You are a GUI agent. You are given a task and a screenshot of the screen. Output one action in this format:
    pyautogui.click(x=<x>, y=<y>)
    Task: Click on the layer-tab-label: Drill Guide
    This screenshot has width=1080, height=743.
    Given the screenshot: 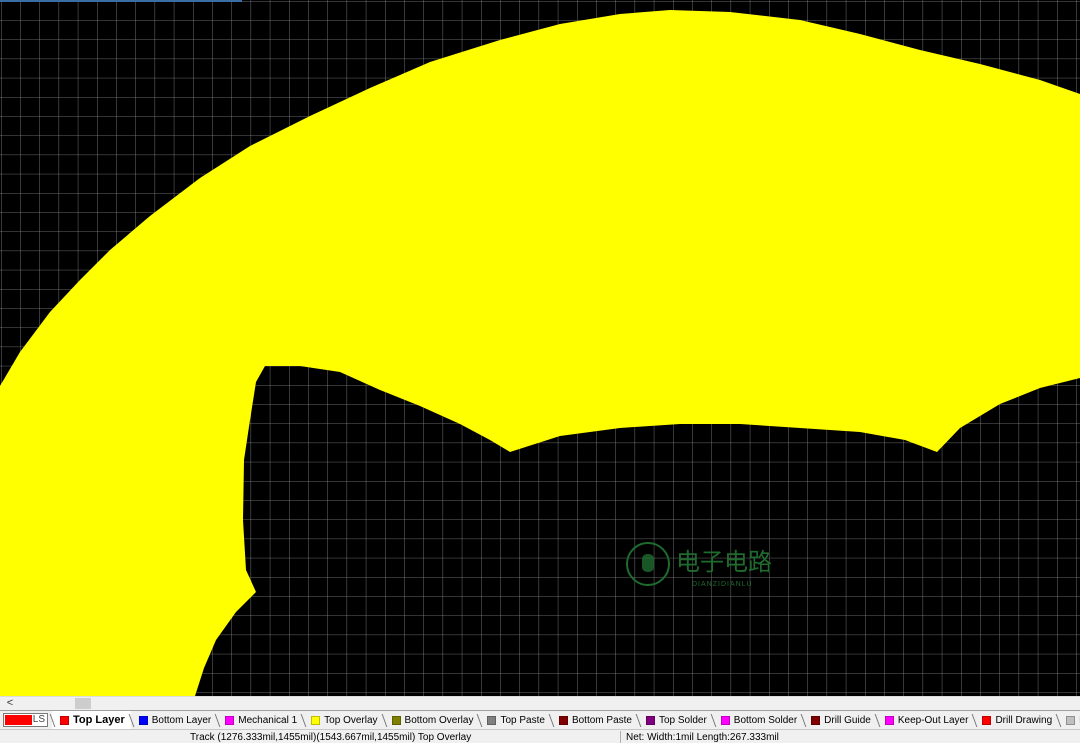 What is the action you would take?
    pyautogui.click(x=847, y=720)
    